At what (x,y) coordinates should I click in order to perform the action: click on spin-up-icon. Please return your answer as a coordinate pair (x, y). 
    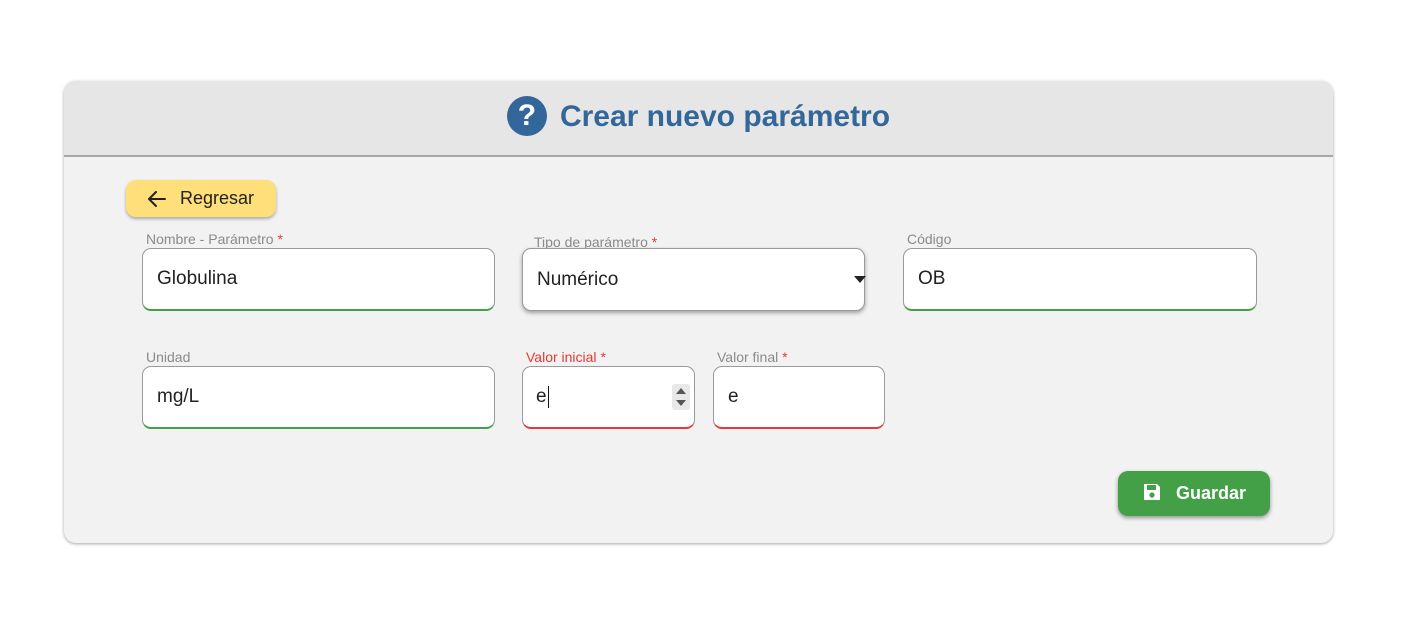
    Looking at the image, I should click on (681, 391).